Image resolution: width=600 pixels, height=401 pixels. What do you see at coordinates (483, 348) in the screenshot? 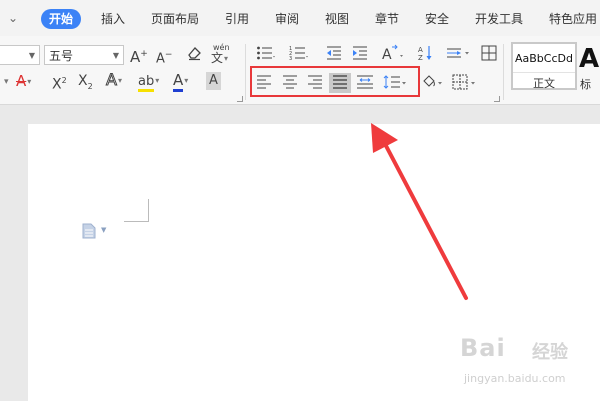
I see `watermark-brand: Bai` at bounding box center [483, 348].